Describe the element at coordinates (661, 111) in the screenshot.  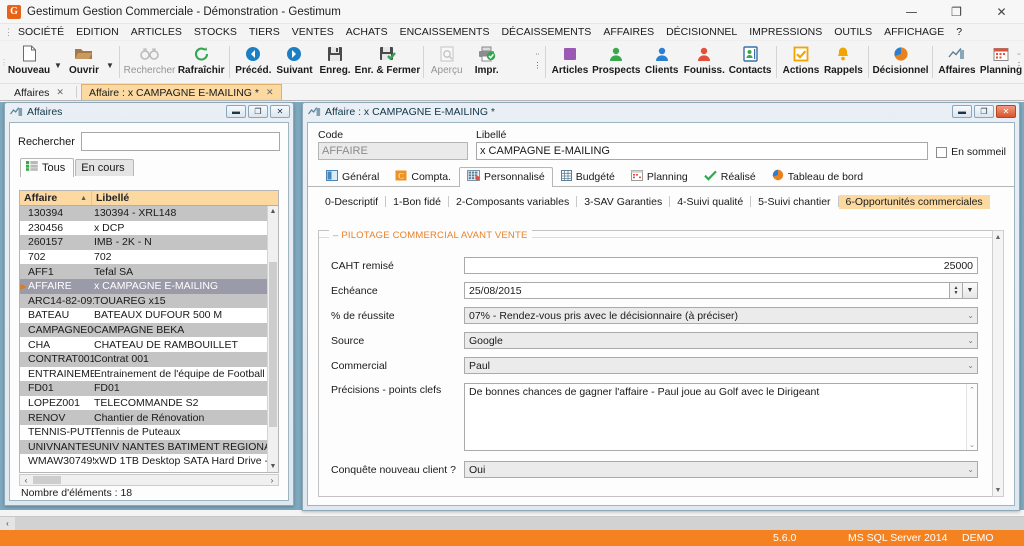
I see `affaire-window-titlebar: Affaire : x CAMPAGNE E-MAILING * ▬ ❐ ✕` at that location.